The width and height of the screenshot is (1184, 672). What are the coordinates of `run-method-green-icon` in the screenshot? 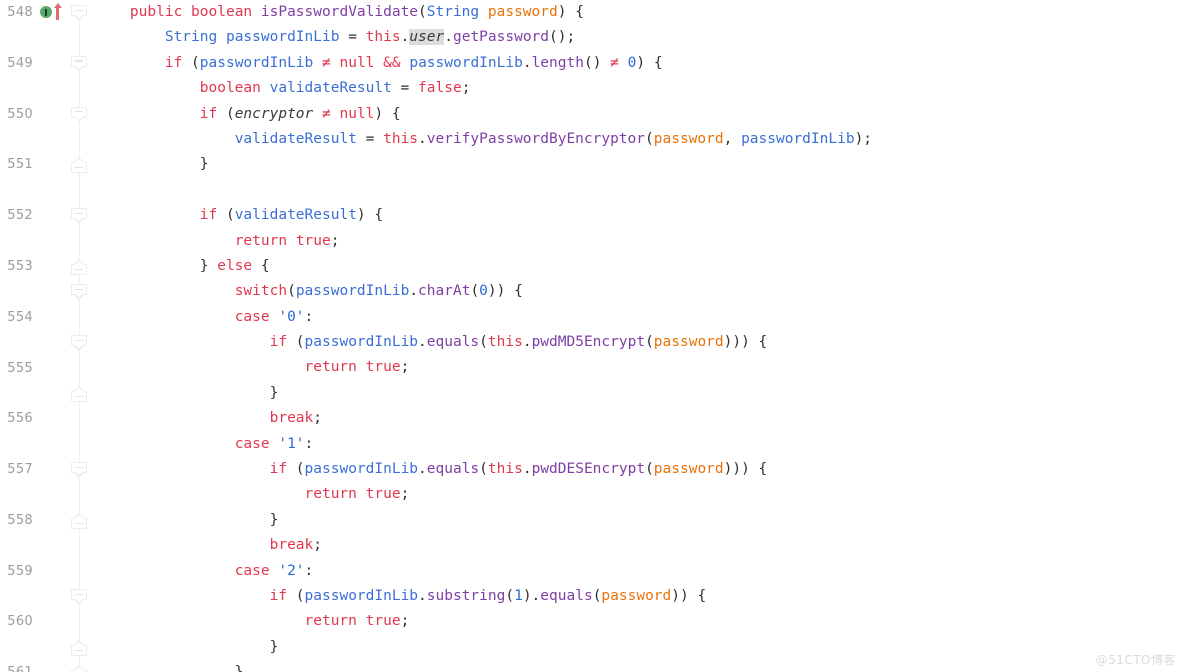 It's located at (46, 12).